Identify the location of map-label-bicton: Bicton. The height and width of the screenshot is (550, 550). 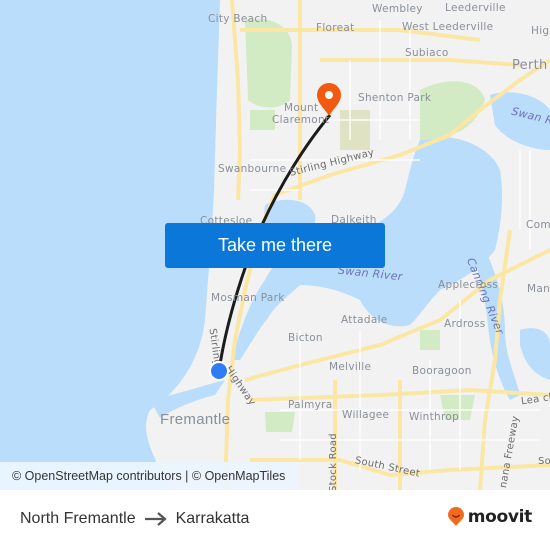
(305, 338).